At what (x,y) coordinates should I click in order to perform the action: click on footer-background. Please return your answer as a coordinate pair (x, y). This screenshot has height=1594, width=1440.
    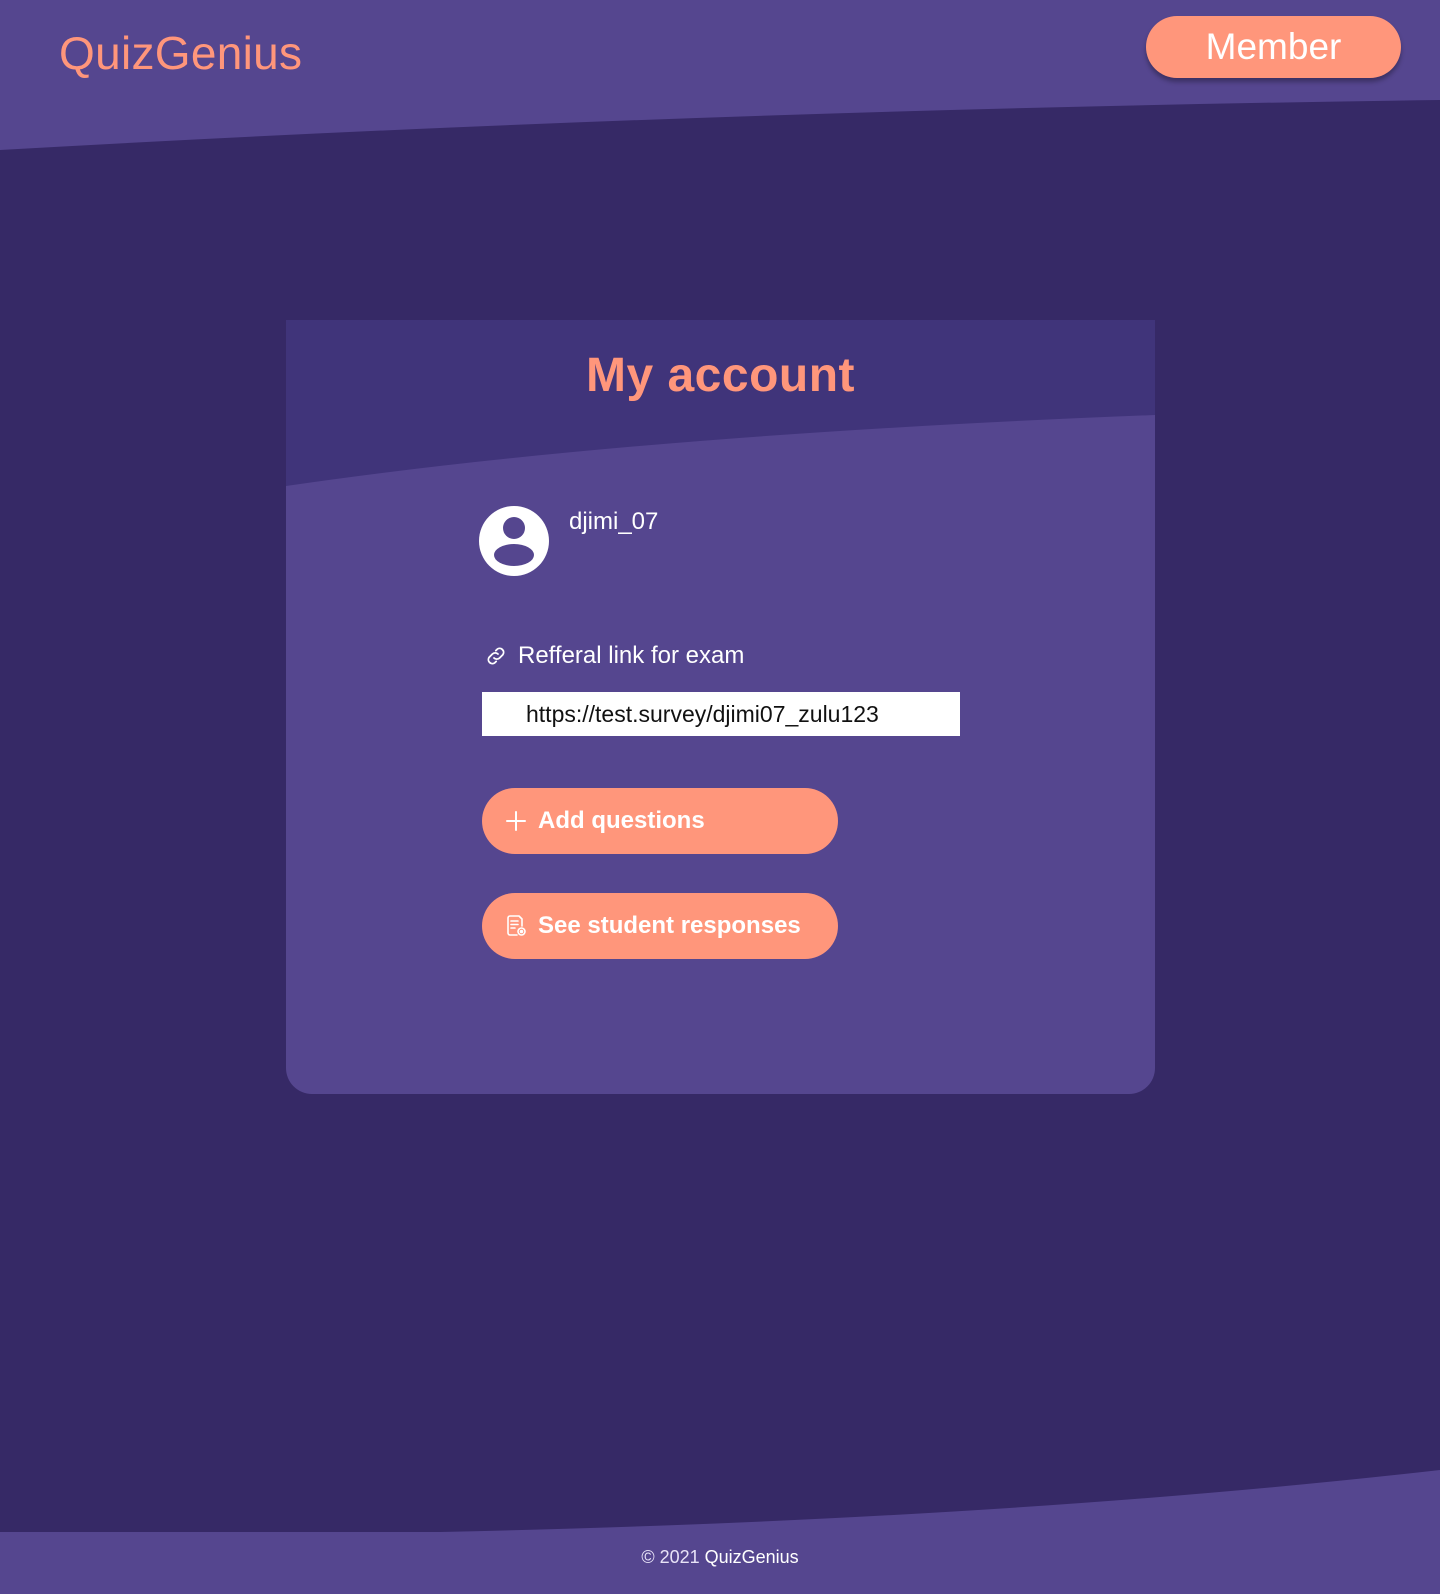
    Looking at the image, I should click on (720, 1532).